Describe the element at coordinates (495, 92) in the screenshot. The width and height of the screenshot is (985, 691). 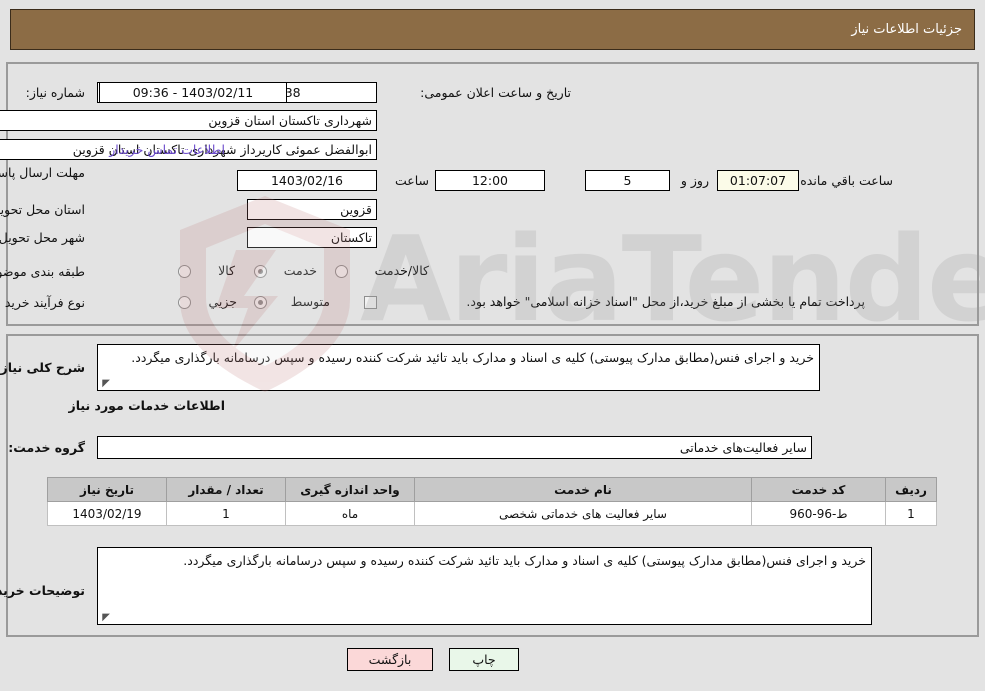
I see `announce-datetime-label: تاریخ و ساعت اعلان عمومی:` at that location.